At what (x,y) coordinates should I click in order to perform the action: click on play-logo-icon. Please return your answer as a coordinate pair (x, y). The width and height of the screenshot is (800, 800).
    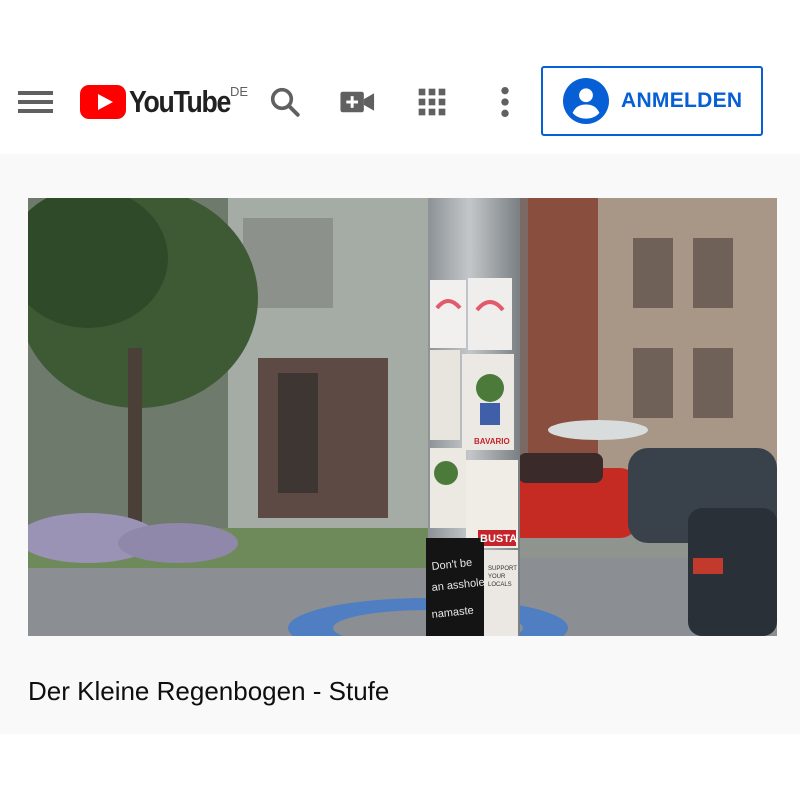
    Looking at the image, I should click on (103, 102).